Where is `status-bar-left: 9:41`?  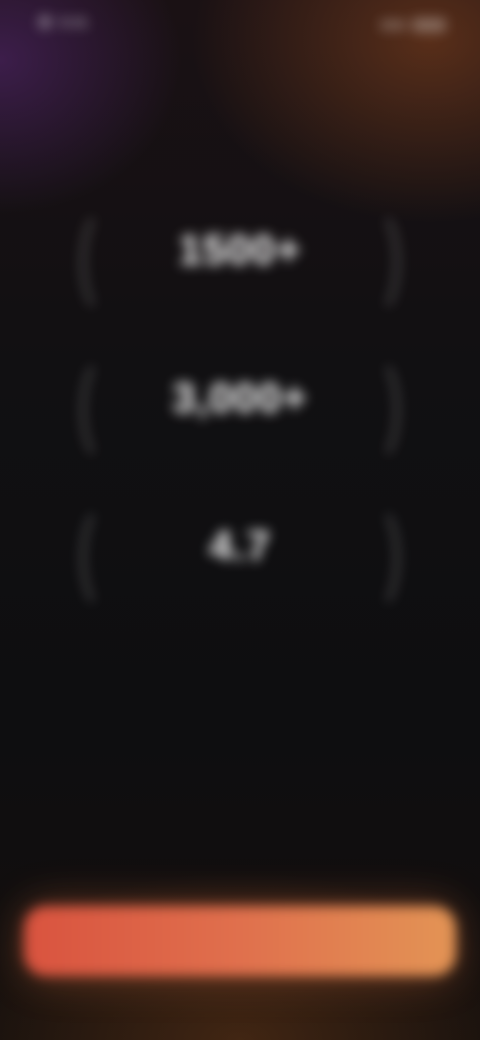 status-bar-left: 9:41 is located at coordinates (63, 22).